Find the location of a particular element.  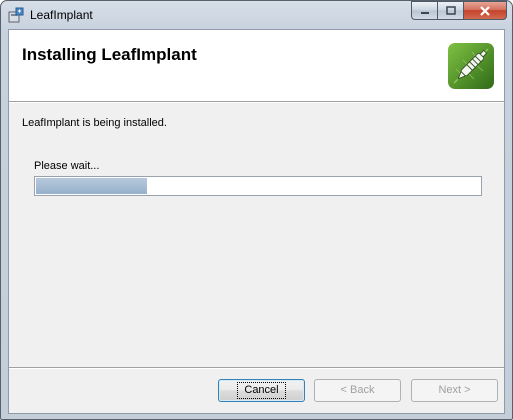

cancel-button: Cancel is located at coordinates (261, 390).